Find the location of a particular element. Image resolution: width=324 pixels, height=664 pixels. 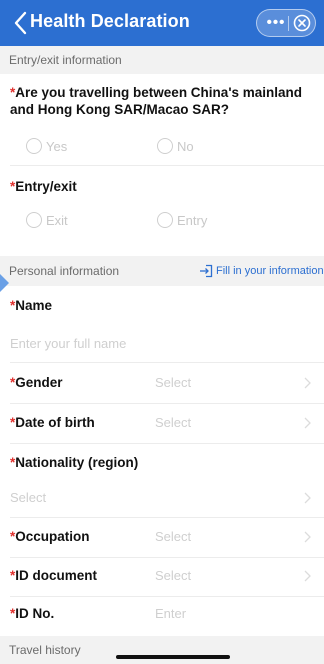

name-input: Enter your full name is located at coordinates (68, 343).